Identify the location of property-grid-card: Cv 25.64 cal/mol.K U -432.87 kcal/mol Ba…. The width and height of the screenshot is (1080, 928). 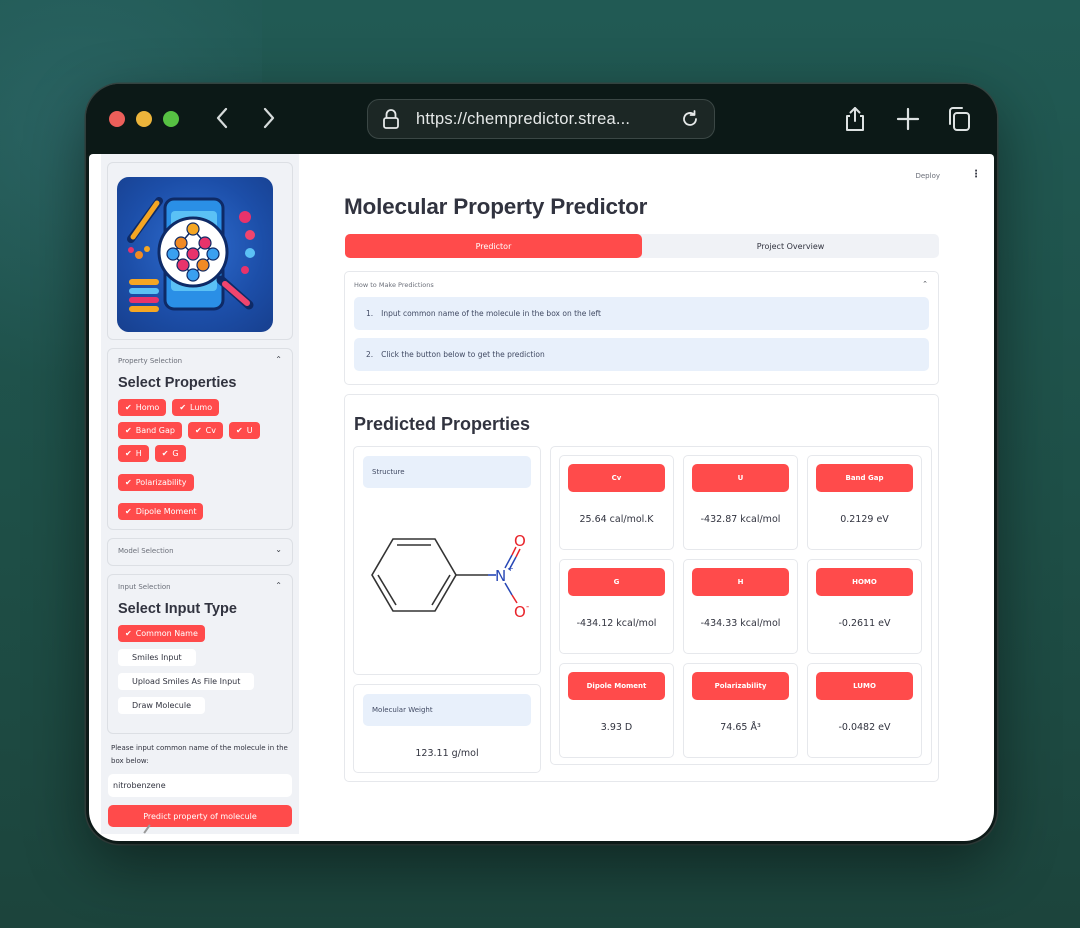
(741, 605).